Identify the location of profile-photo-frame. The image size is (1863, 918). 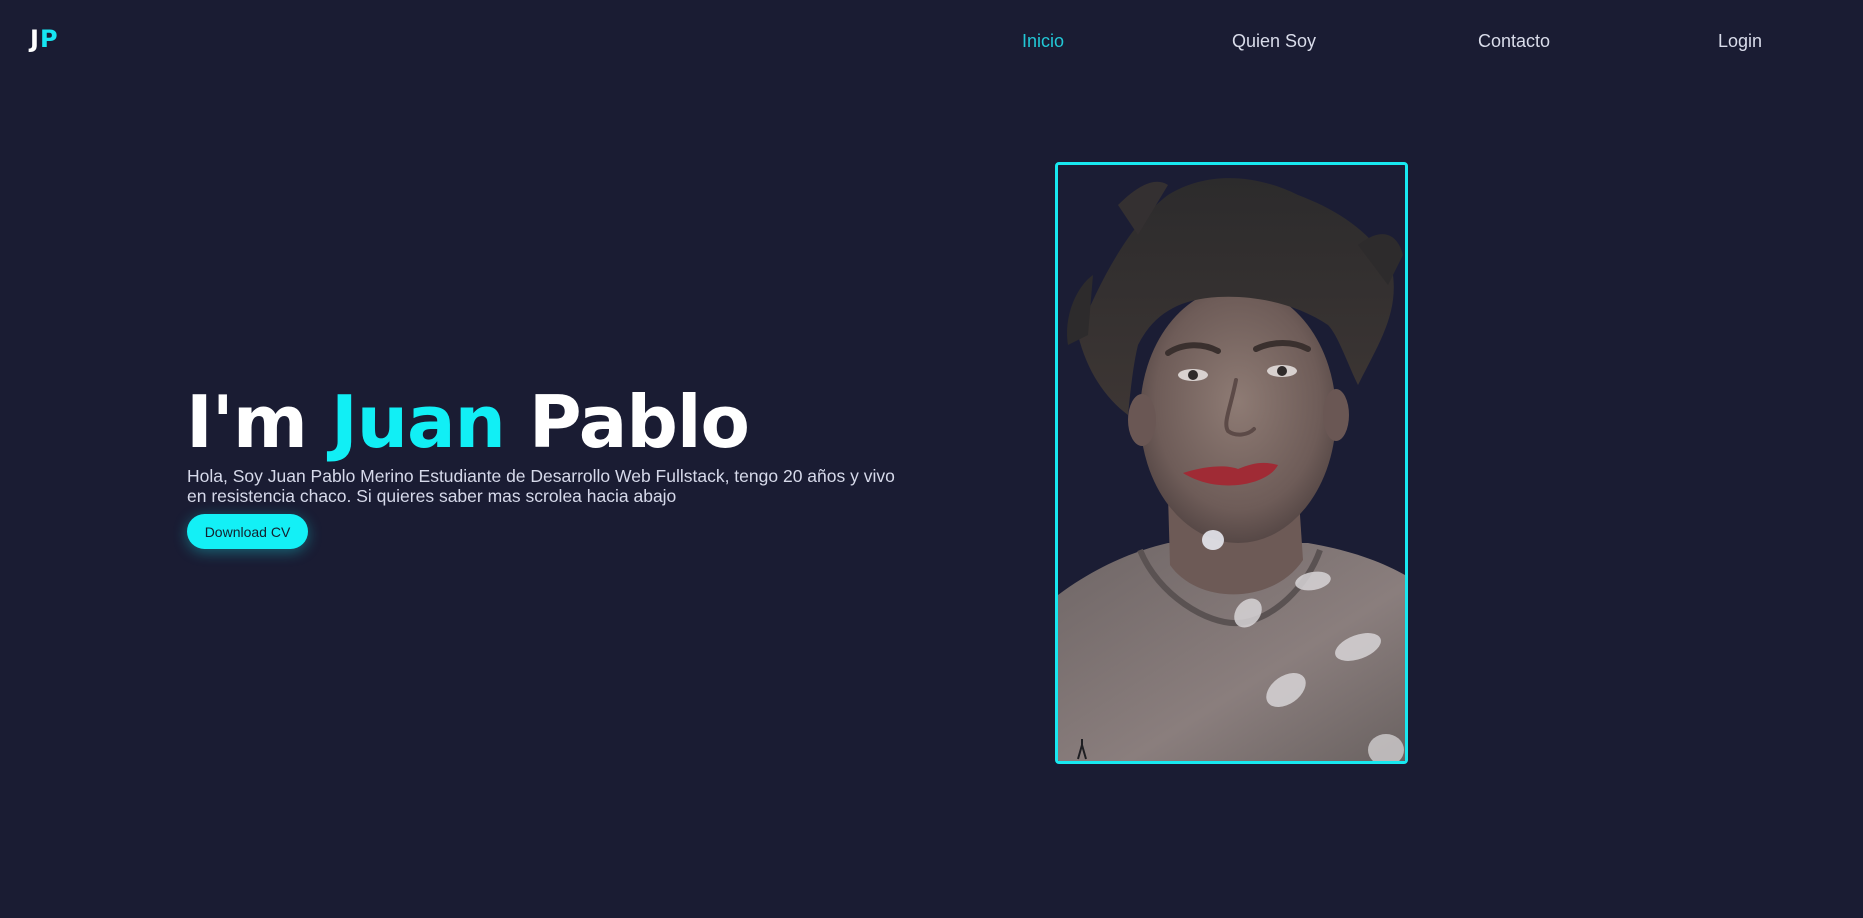
(1231, 463).